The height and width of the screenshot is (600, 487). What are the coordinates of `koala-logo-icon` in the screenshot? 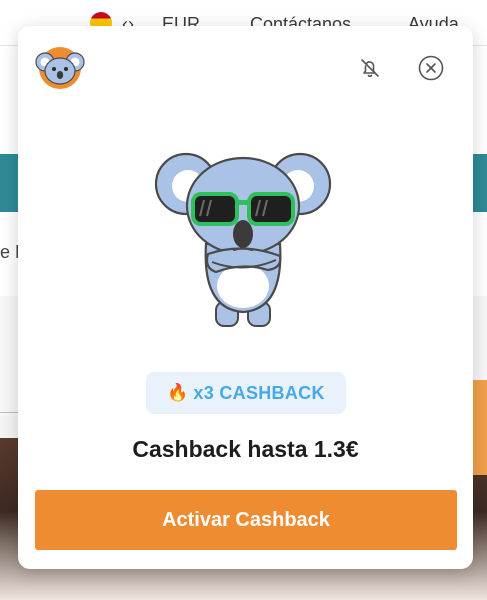 It's located at (60, 68).